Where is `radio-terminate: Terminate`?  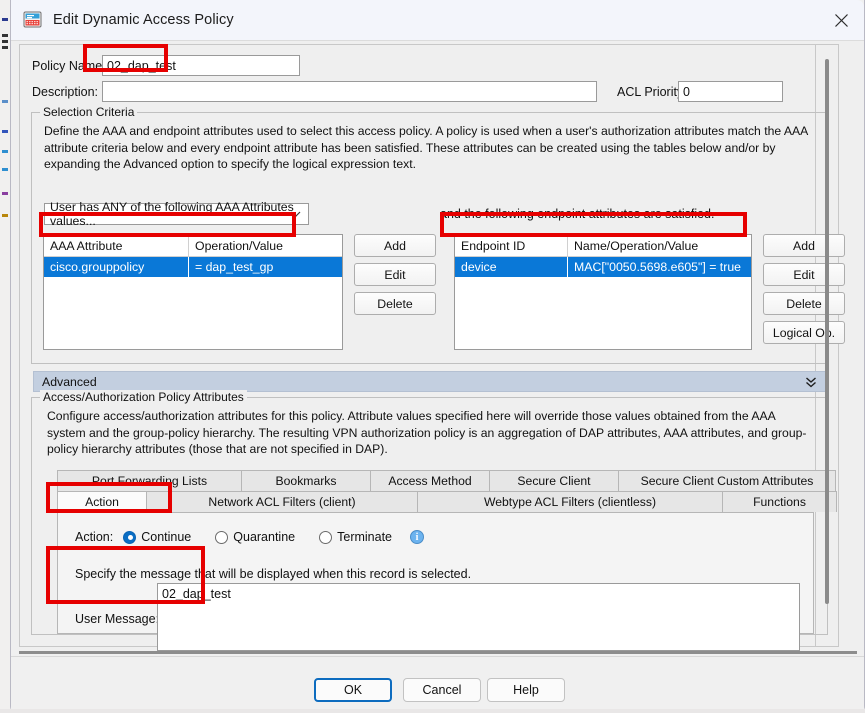
radio-terminate: Terminate is located at coordinates (355, 537).